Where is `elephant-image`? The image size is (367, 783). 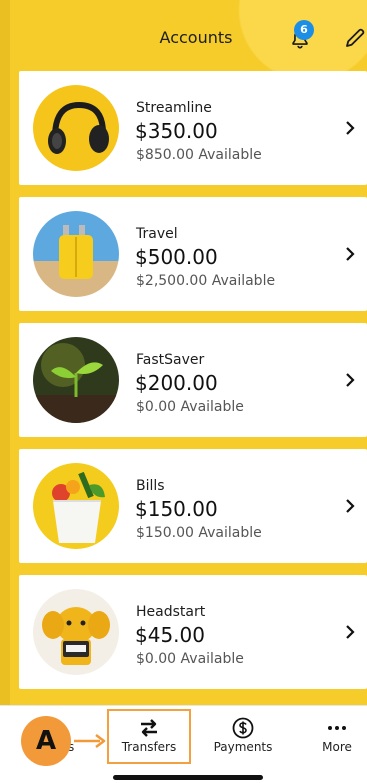 elephant-image is located at coordinates (76, 632).